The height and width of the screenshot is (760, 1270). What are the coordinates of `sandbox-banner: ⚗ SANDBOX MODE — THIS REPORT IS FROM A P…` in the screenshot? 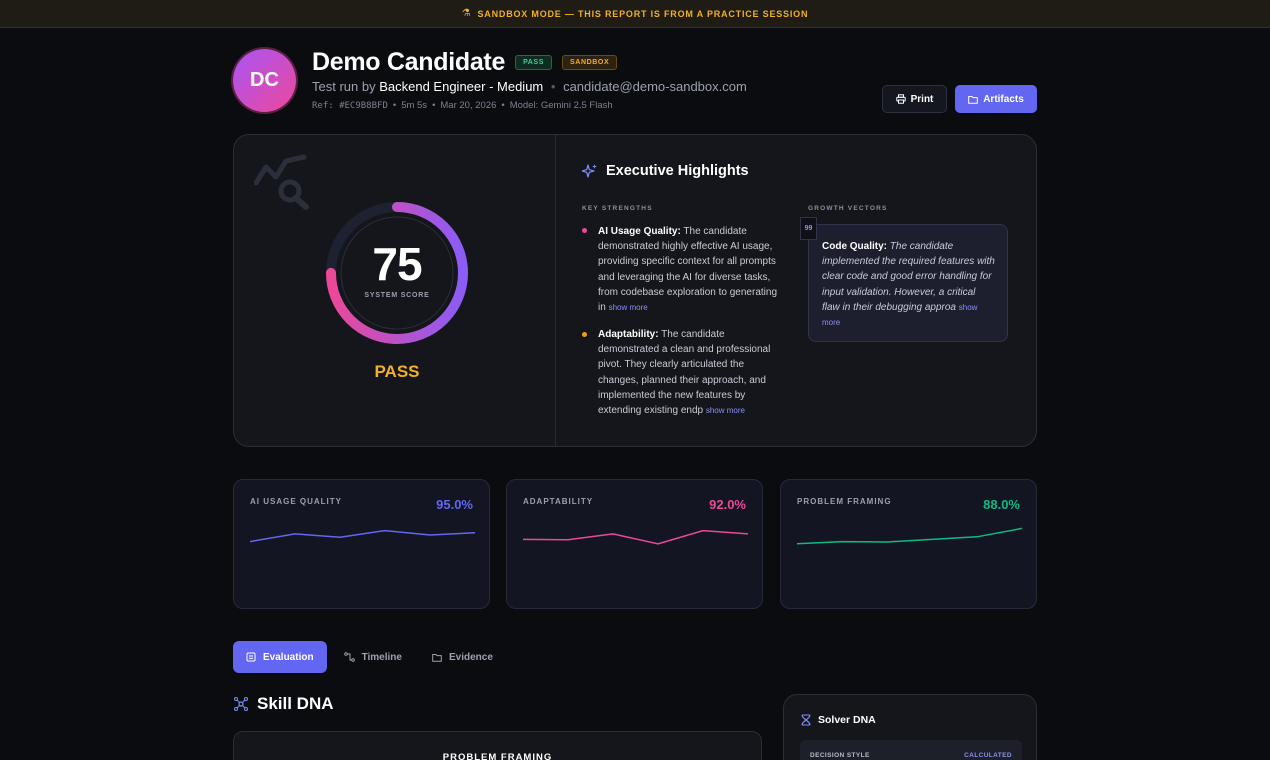 It's located at (635, 14).